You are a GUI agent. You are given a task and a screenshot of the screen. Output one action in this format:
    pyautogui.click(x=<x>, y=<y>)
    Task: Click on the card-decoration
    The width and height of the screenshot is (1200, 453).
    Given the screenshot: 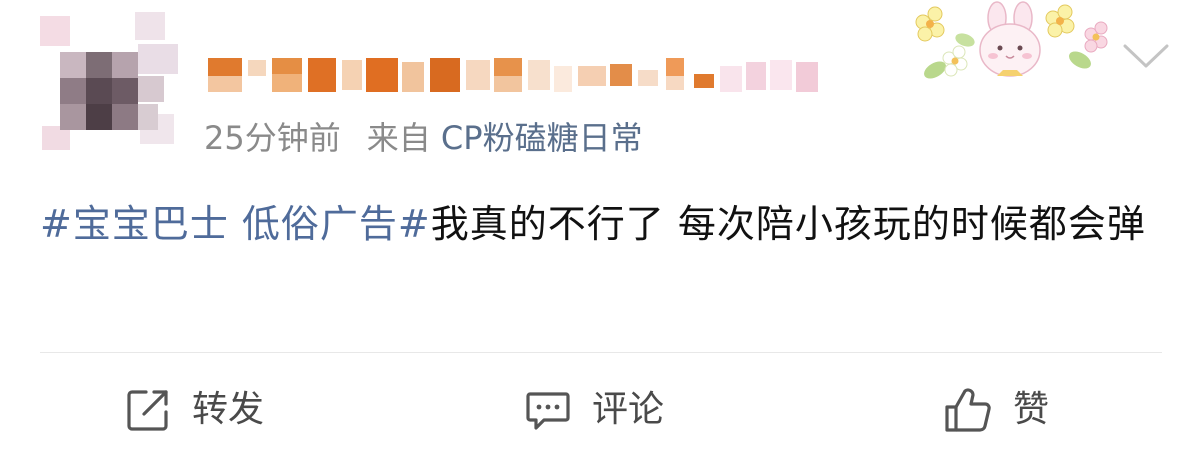 What is the action you would take?
    pyautogui.click(x=1010, y=45)
    